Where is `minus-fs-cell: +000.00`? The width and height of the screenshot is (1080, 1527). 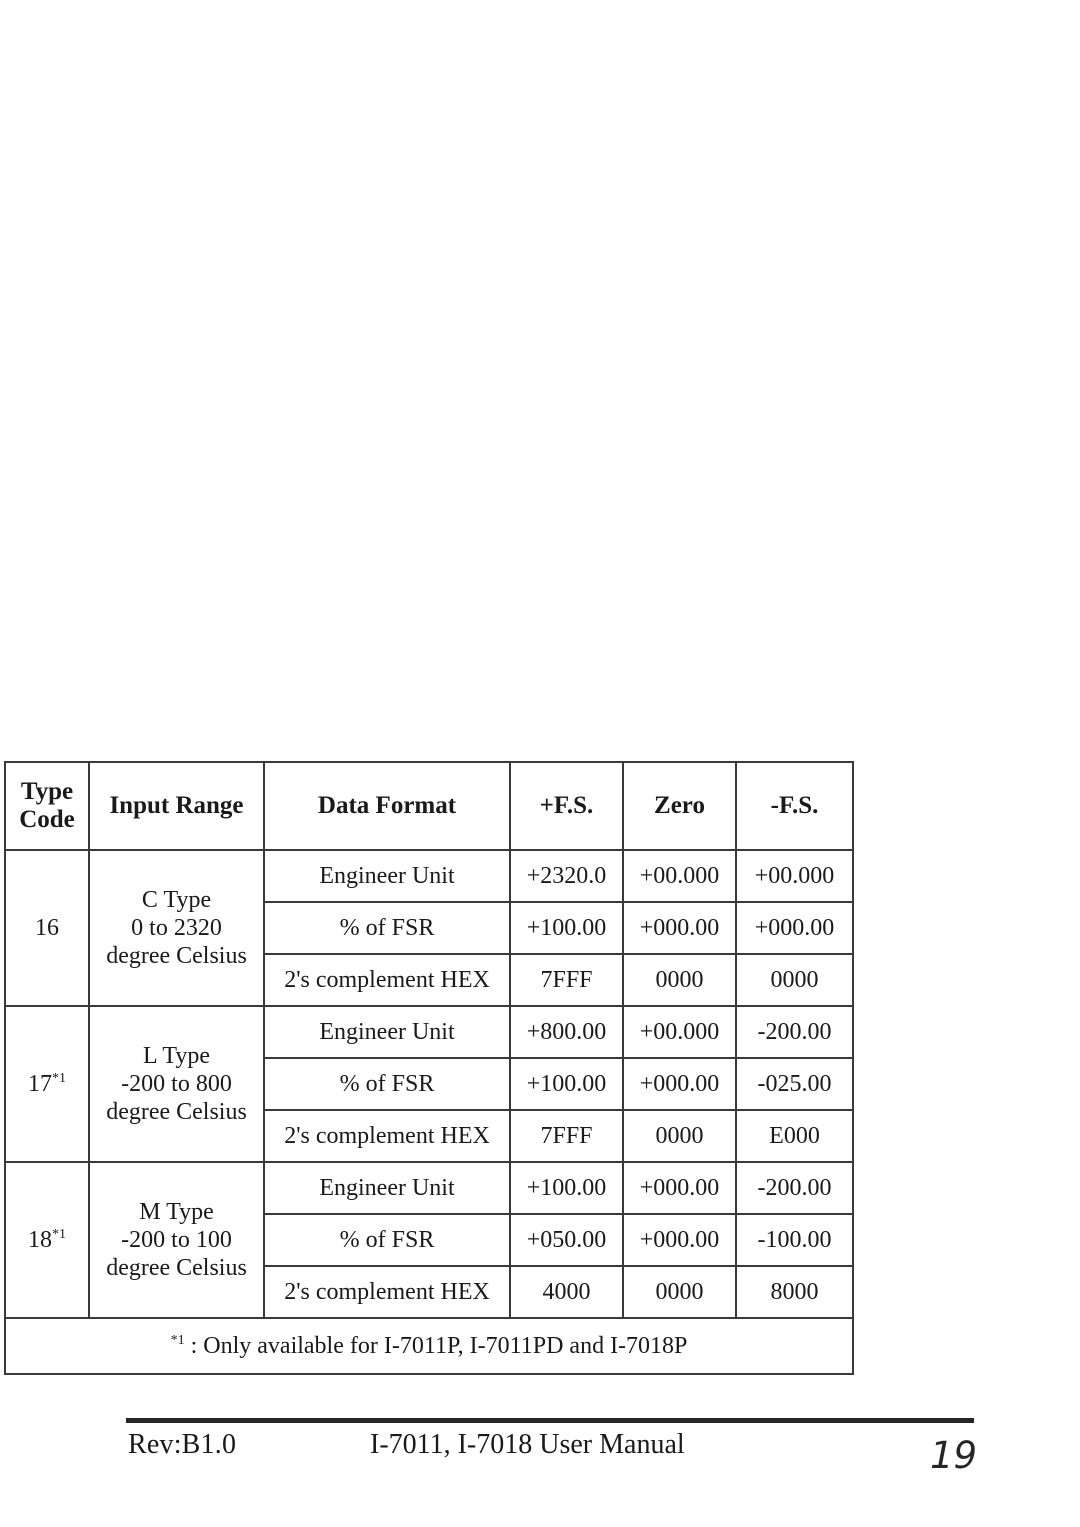
minus-fs-cell: +000.00 is located at coordinates (794, 928).